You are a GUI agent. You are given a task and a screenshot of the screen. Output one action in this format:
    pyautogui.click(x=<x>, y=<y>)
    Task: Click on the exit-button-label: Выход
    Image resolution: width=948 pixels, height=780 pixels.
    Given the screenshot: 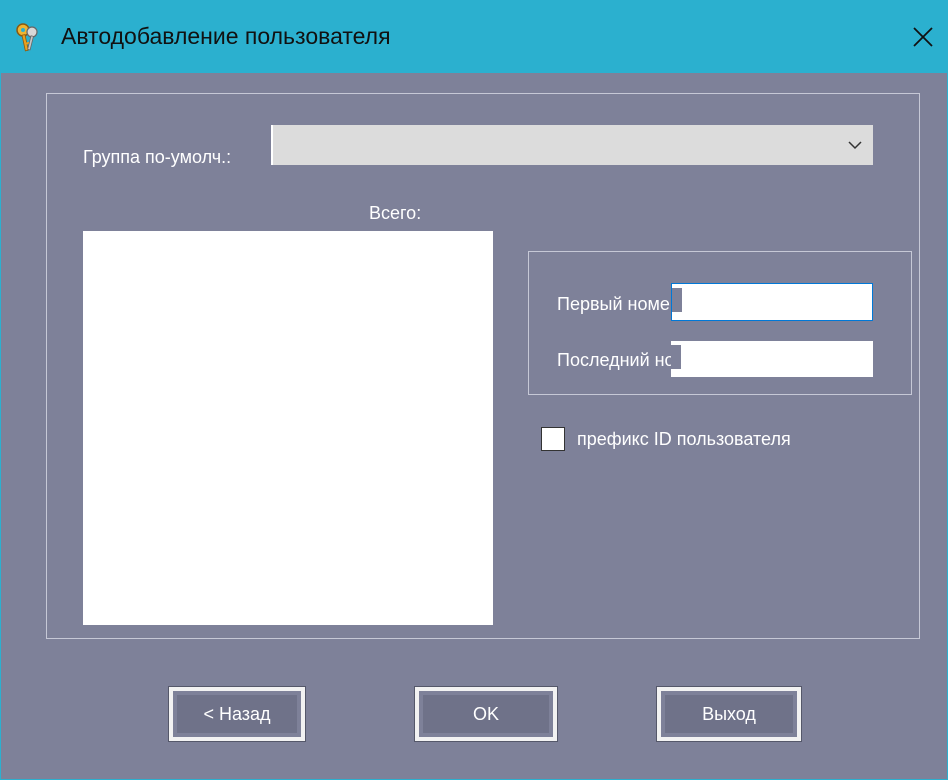 What is the action you would take?
    pyautogui.click(x=729, y=713)
    